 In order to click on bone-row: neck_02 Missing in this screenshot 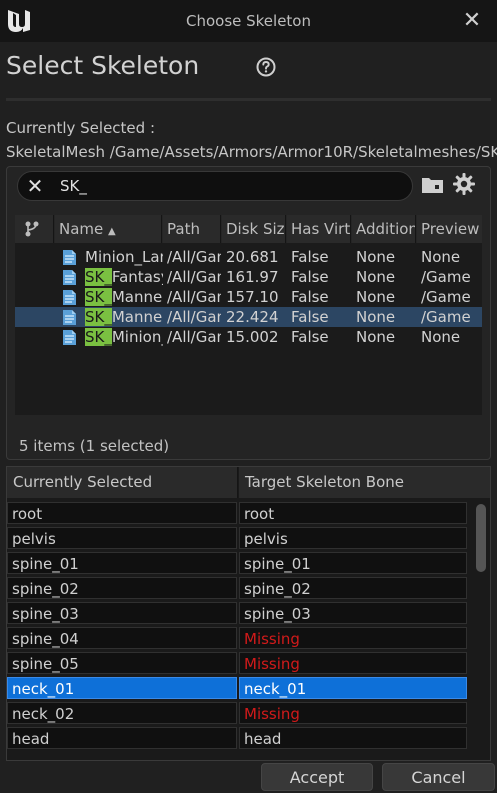, I will do `click(238, 713)`.